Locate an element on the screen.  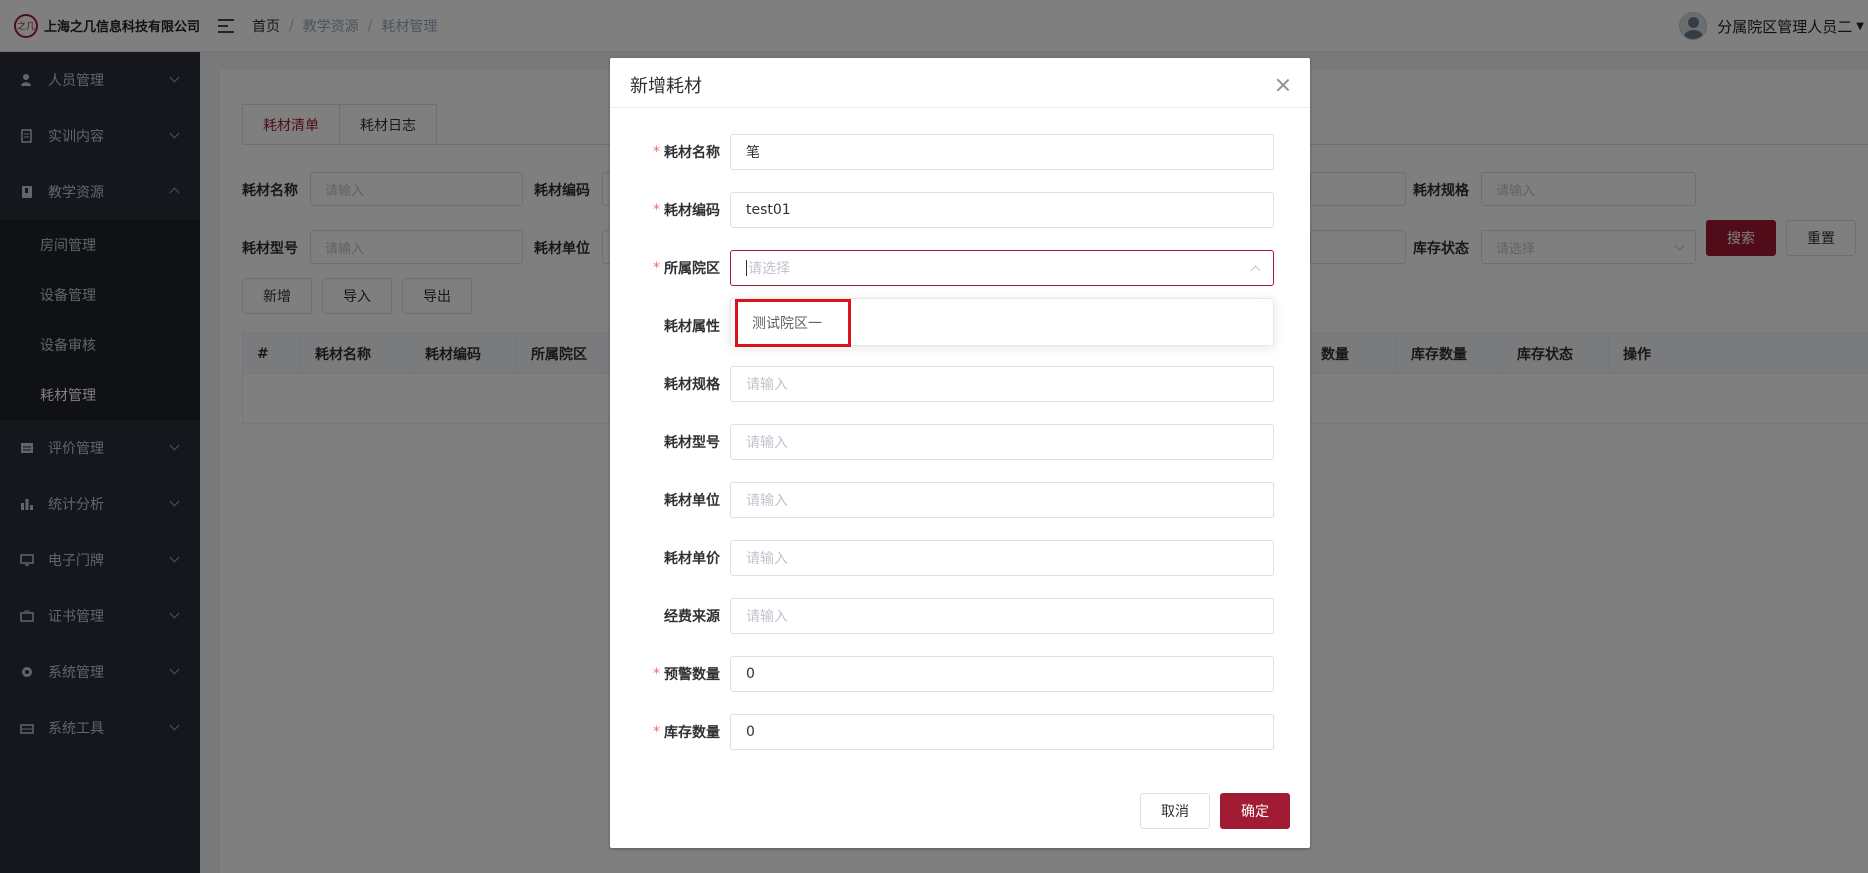
form-row-warning-qty: * 预警数量 0 is located at coordinates (960, 674).